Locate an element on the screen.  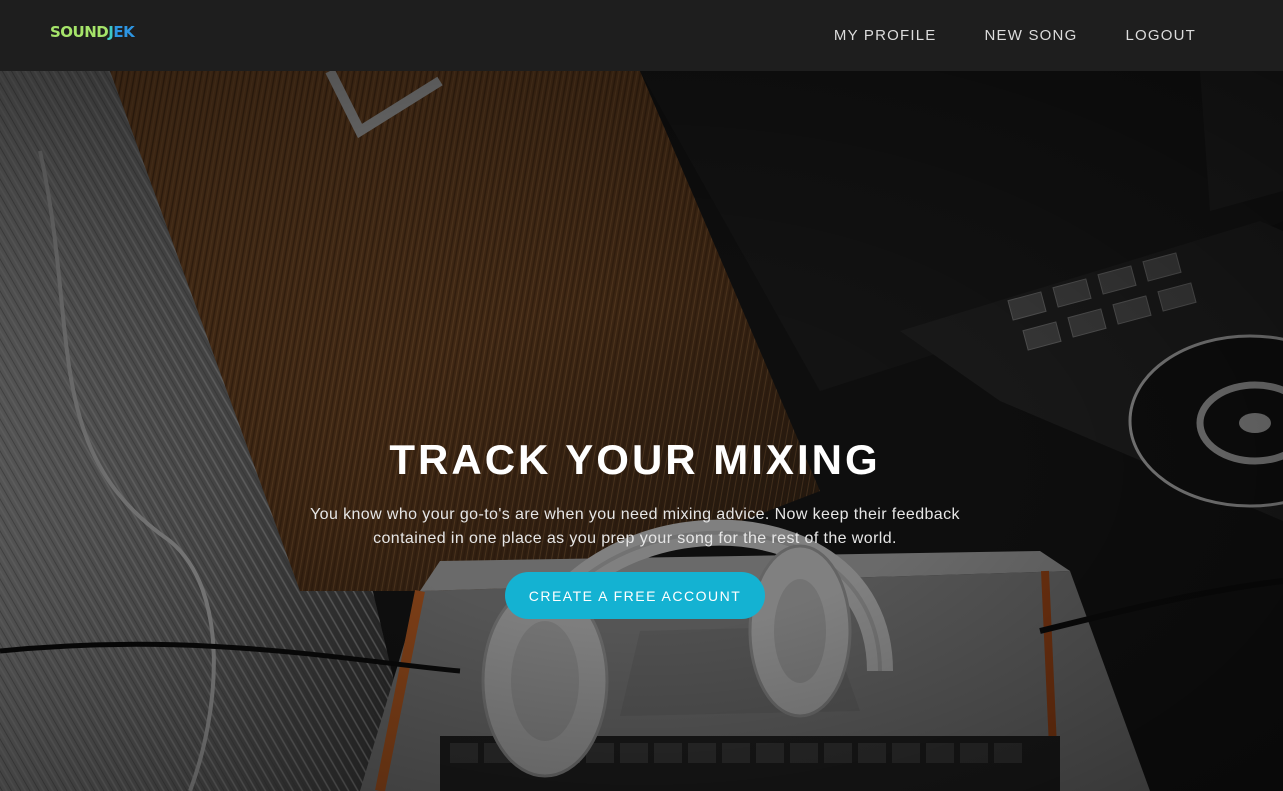
main-nav: MY PROFILE NEW SONG LOGOUT is located at coordinates (1015, 35).